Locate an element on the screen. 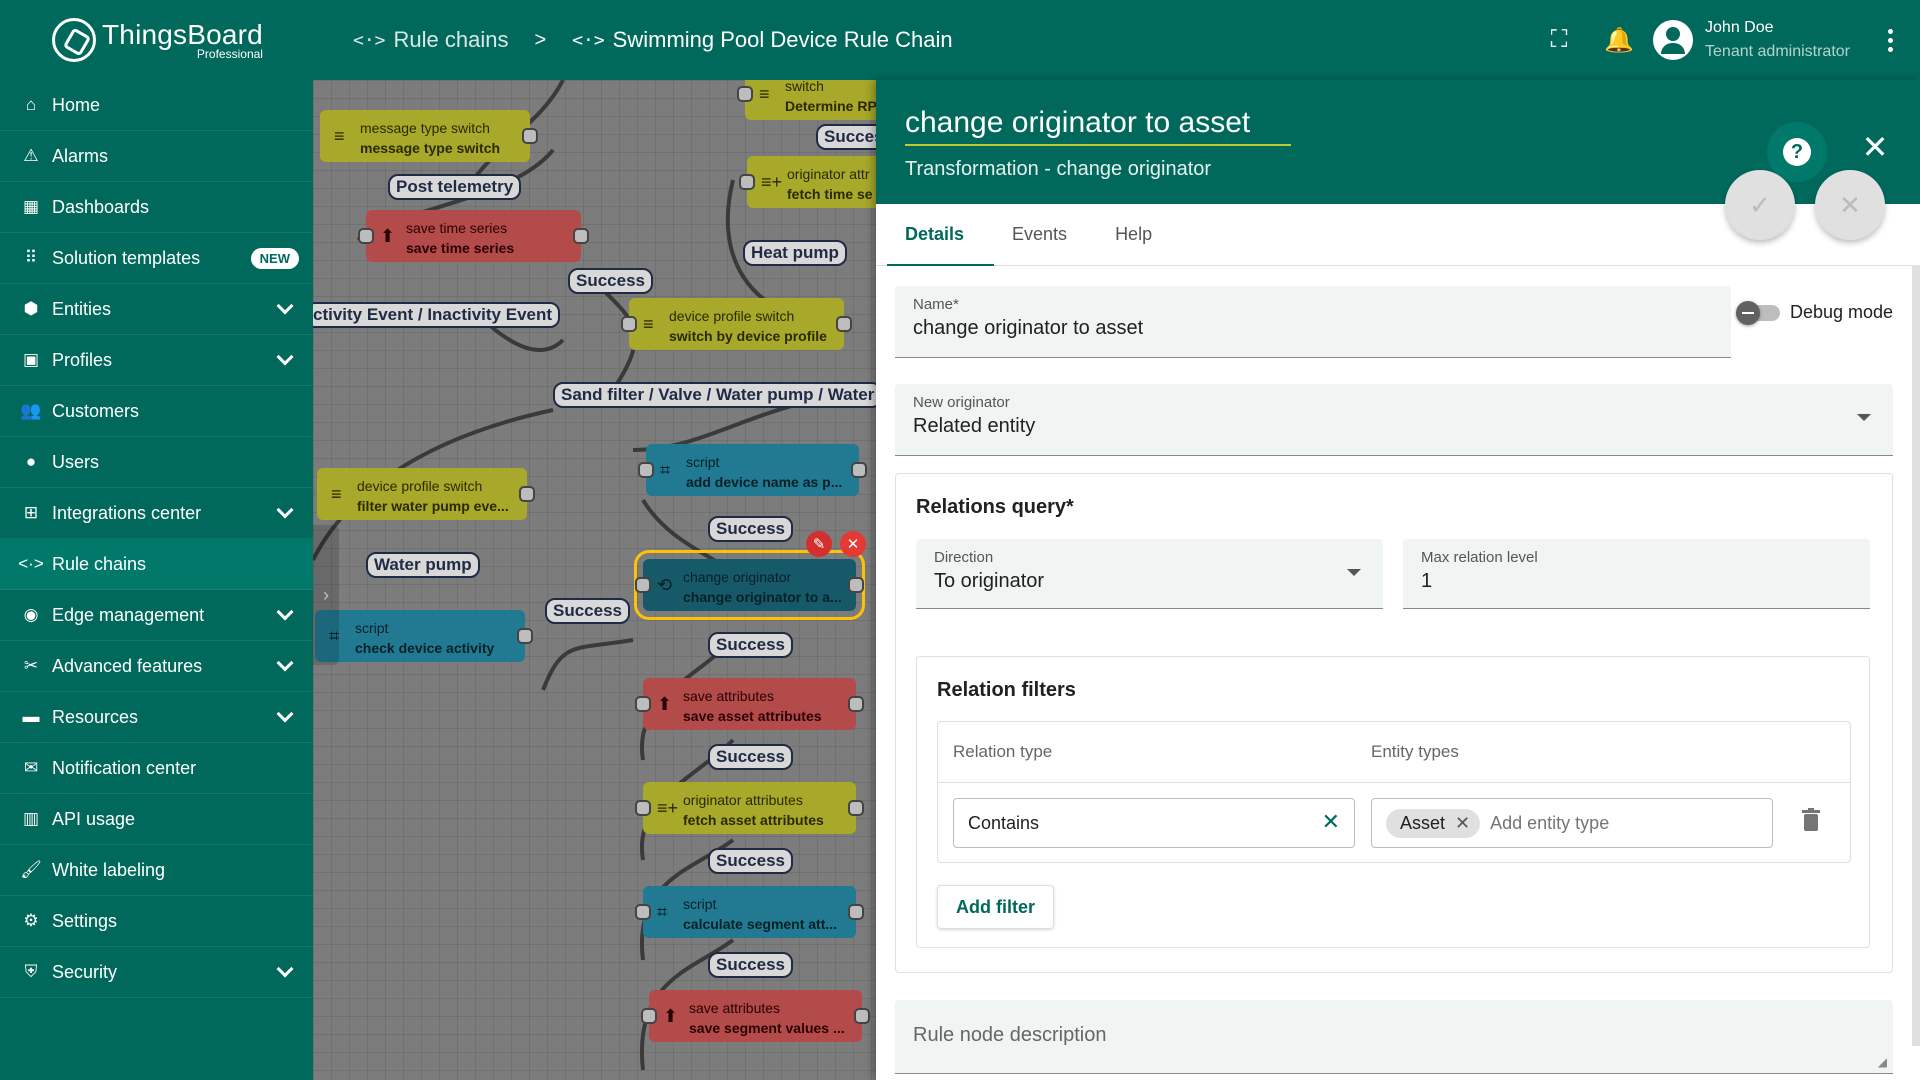 The height and width of the screenshot is (1080, 1920). link-label: Sand filter / Valve / Water pump / Water is located at coordinates (714, 395).